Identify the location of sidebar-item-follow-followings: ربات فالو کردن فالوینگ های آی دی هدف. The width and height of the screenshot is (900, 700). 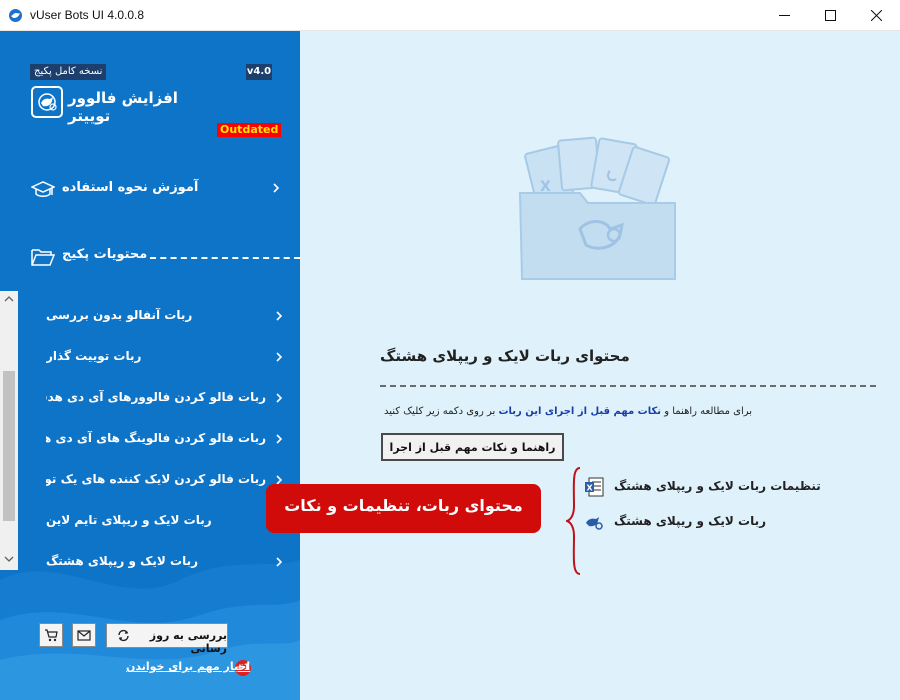
(150, 439).